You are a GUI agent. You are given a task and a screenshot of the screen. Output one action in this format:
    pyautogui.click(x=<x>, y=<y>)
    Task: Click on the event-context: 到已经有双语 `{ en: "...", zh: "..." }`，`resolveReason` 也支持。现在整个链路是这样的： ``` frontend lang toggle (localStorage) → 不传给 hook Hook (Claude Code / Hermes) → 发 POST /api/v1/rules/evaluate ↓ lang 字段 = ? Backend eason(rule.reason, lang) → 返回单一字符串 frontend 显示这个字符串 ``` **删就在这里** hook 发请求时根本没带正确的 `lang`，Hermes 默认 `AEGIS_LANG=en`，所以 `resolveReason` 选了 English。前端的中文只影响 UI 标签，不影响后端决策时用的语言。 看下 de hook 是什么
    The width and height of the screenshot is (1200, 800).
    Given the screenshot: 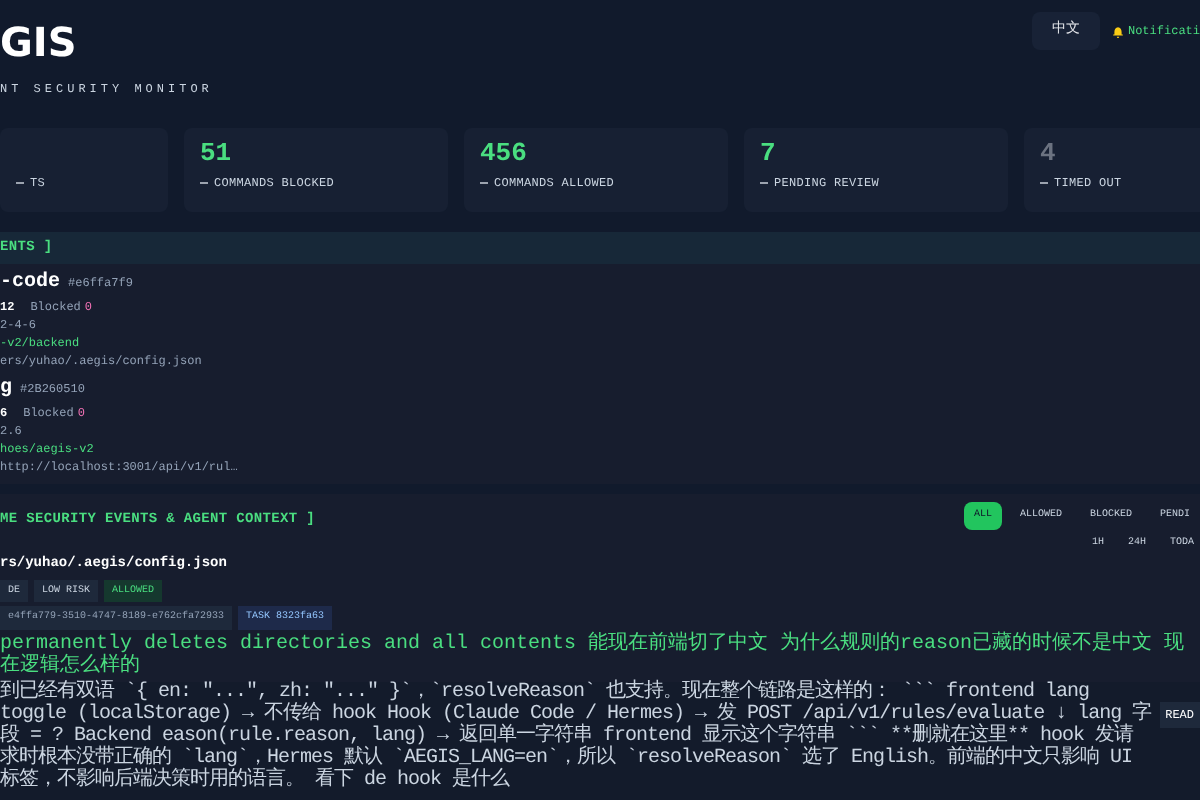 What is the action you would take?
    pyautogui.click(x=576, y=736)
    